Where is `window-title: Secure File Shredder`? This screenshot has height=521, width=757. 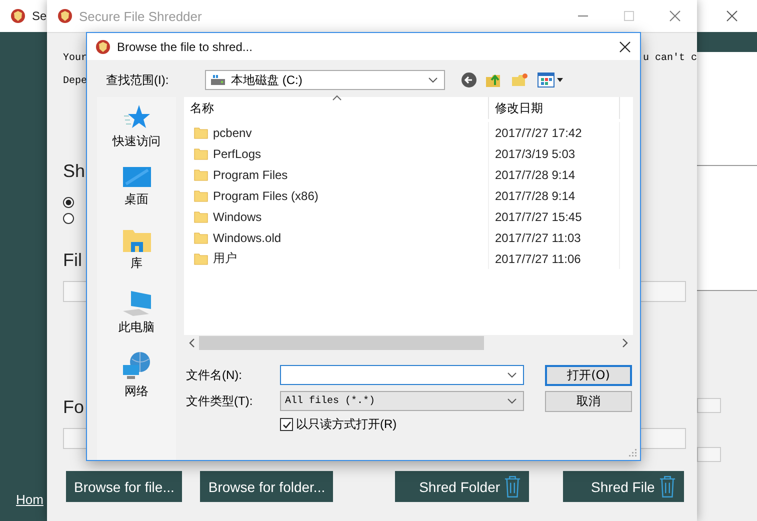
window-title: Secure File Shredder is located at coordinates (140, 16).